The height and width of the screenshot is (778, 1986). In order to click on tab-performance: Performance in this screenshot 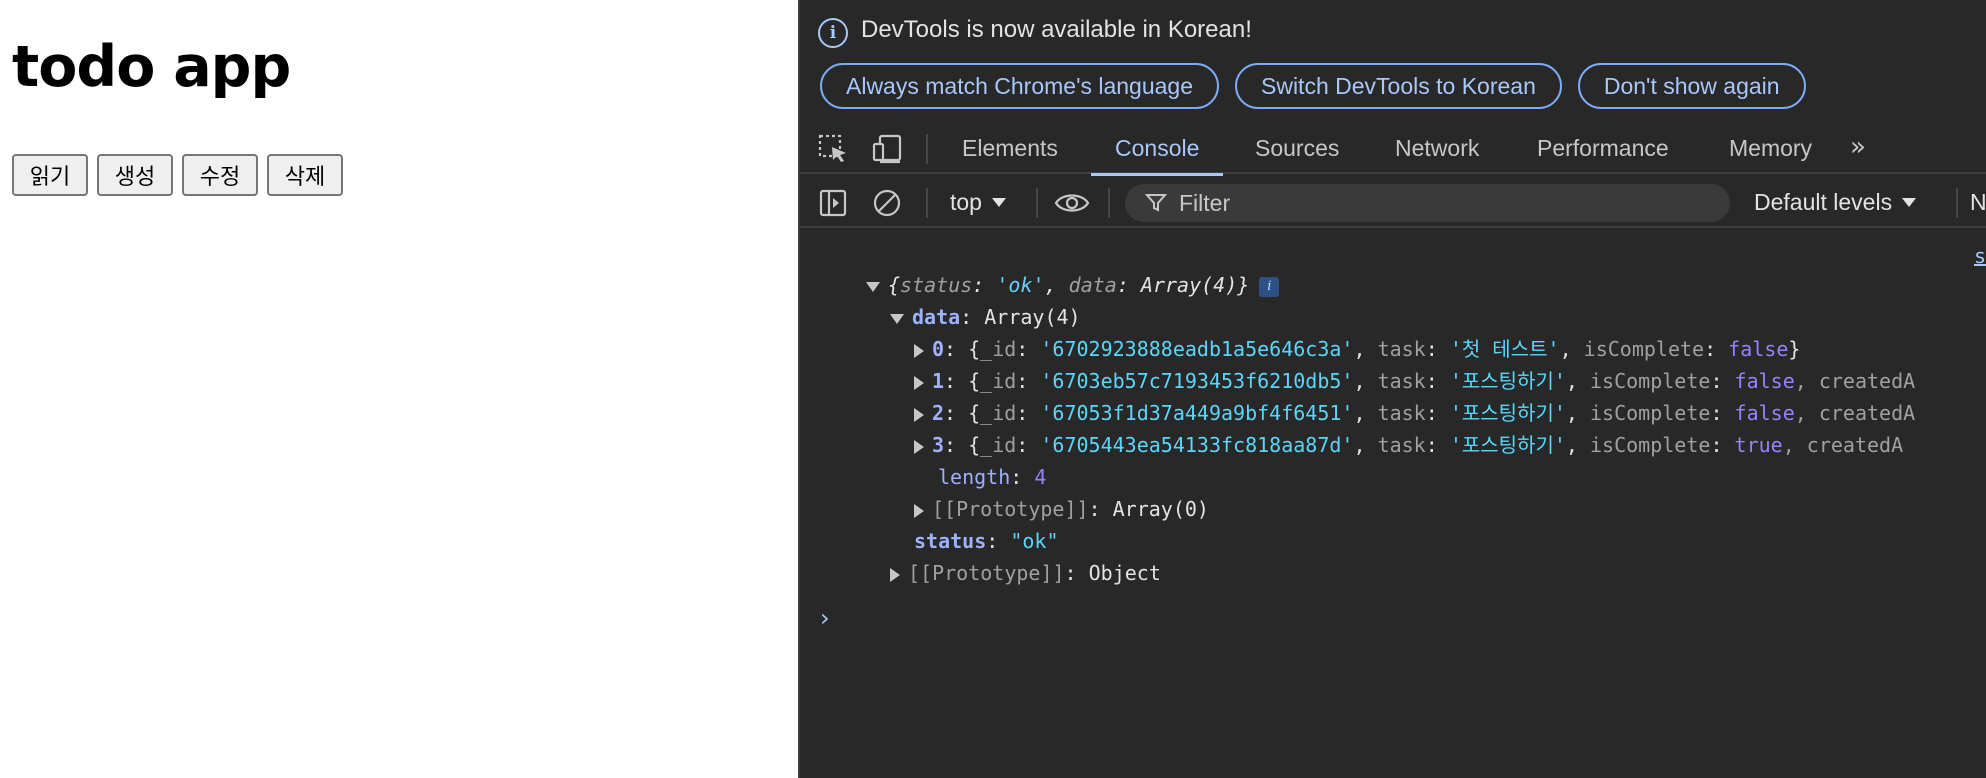, I will do `click(1603, 148)`.